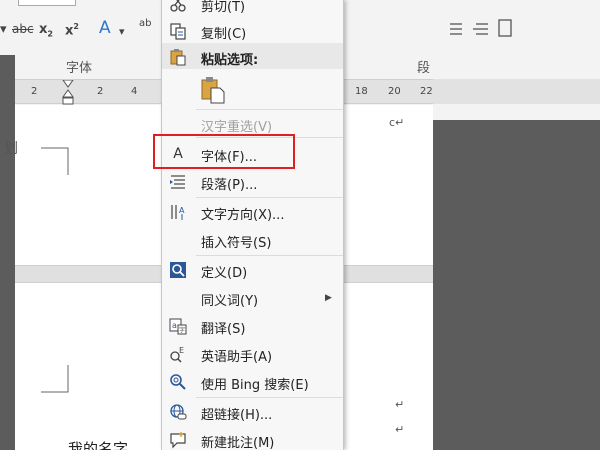 This screenshot has width=600, height=450. I want to click on subscript-button: x2, so click(46, 30).